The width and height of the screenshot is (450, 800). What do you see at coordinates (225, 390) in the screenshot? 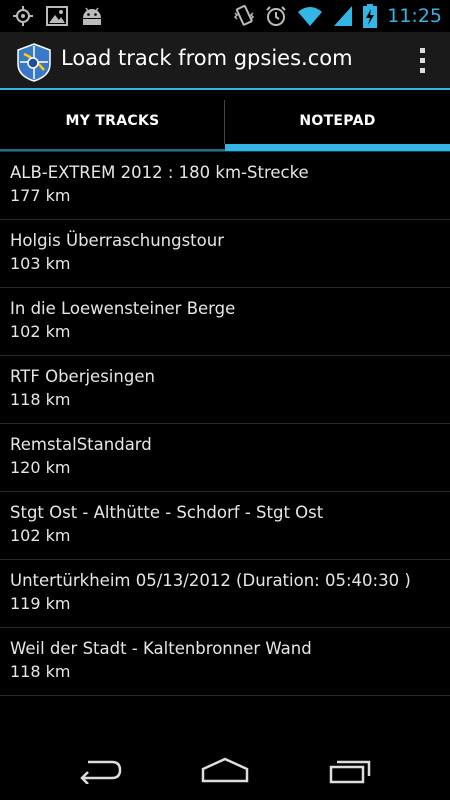
I see `list-item: RTF Oberjesingen 118 km` at bounding box center [225, 390].